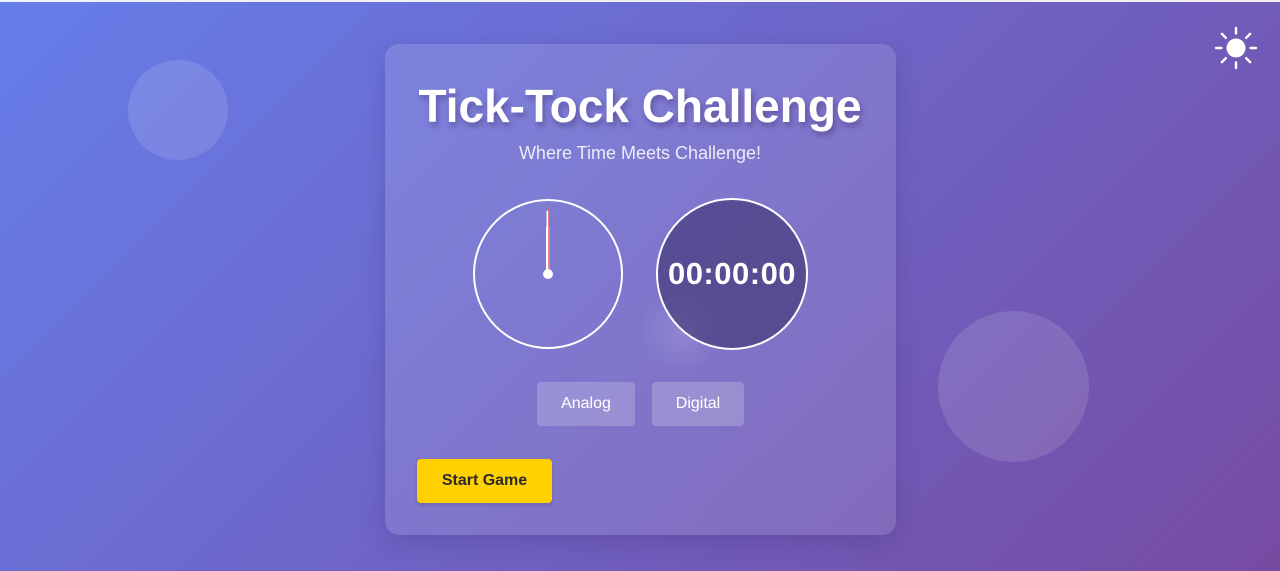  I want to click on analog-mode-button: Analog, so click(586, 404).